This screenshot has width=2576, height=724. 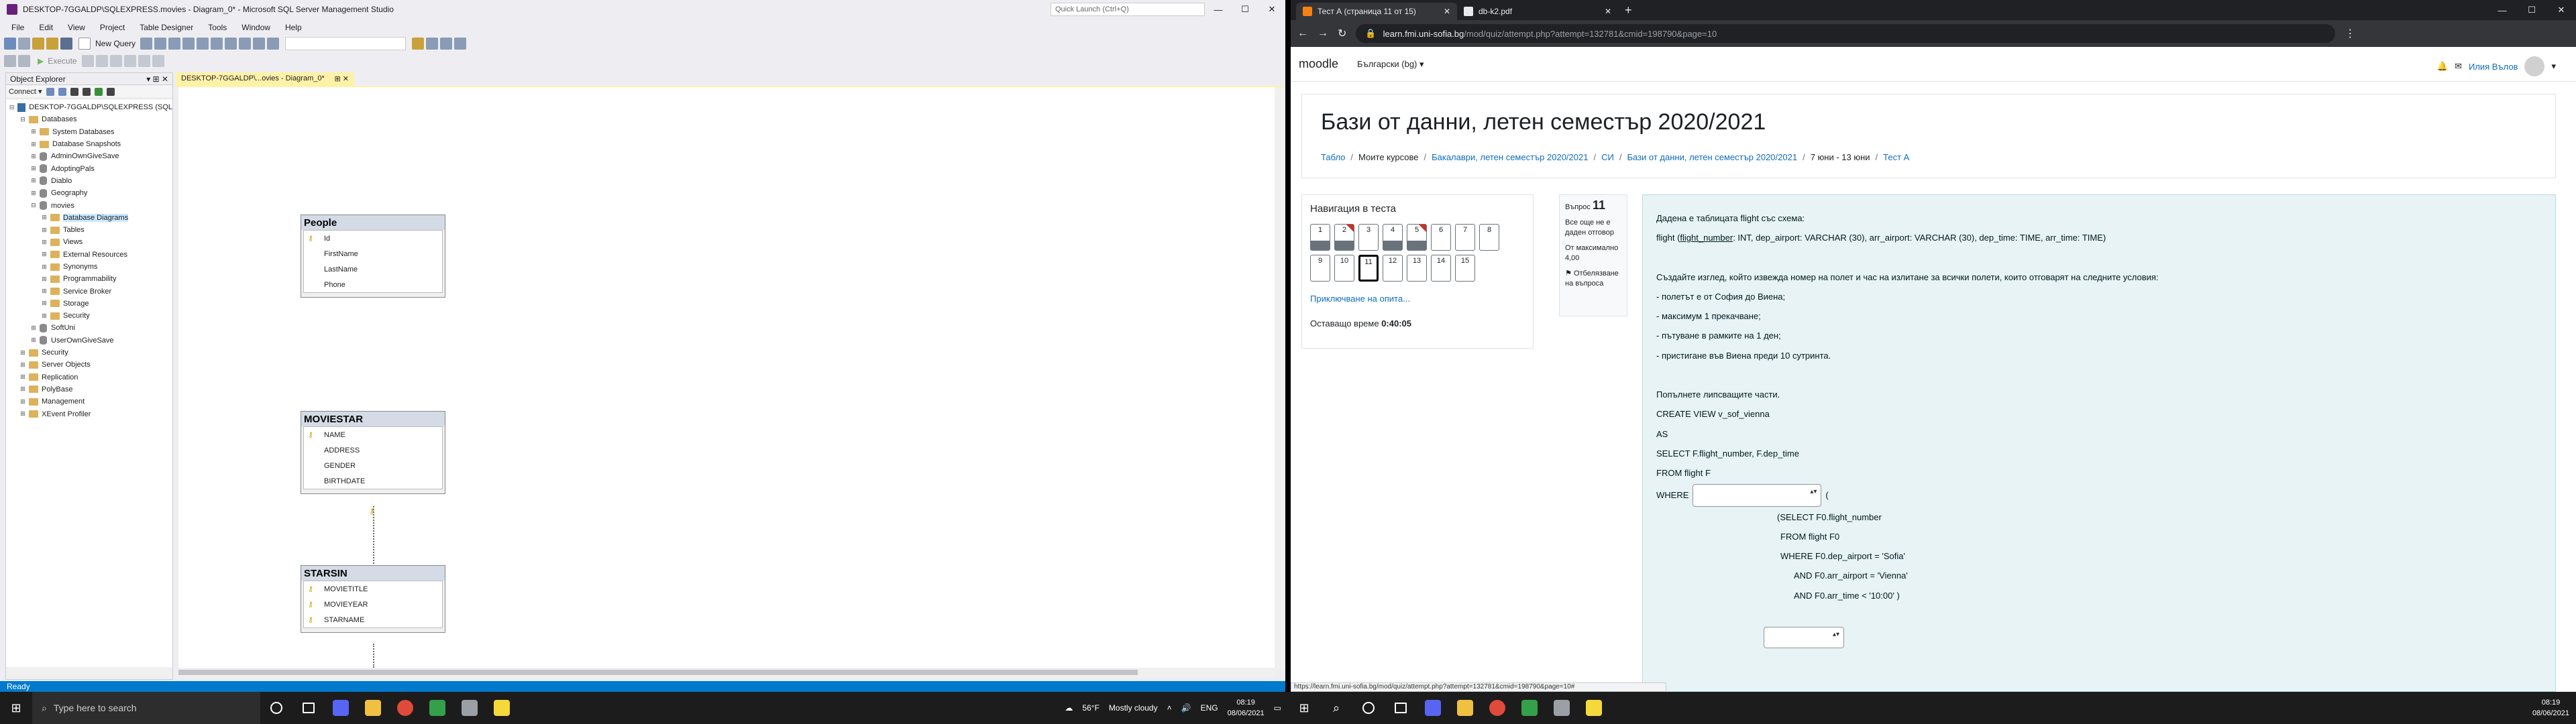 I want to click on paste-icon, so click(x=231, y=44).